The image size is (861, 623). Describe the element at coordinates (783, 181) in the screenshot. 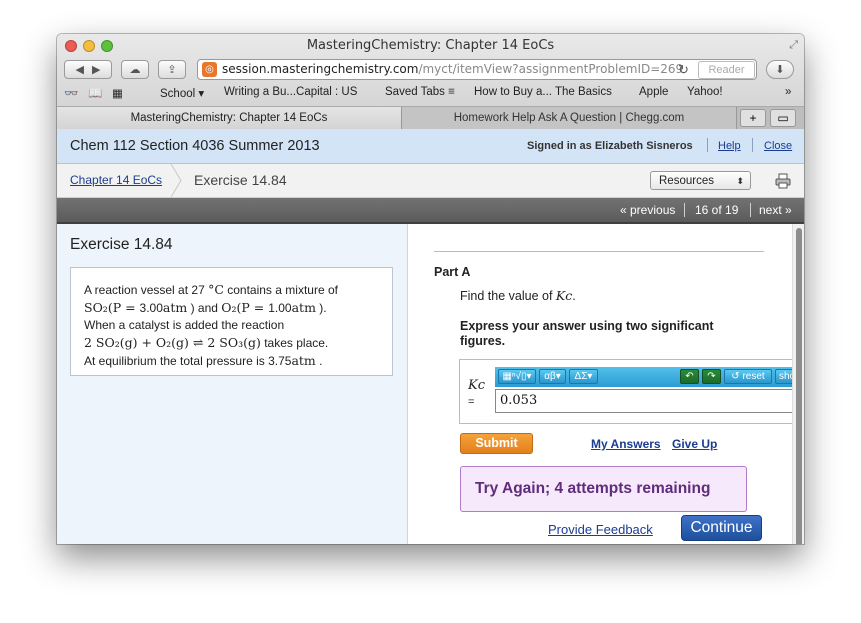

I see `print-icon` at that location.